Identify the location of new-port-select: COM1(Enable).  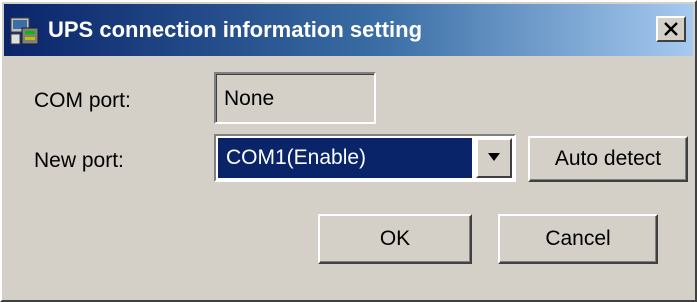
(365, 158).